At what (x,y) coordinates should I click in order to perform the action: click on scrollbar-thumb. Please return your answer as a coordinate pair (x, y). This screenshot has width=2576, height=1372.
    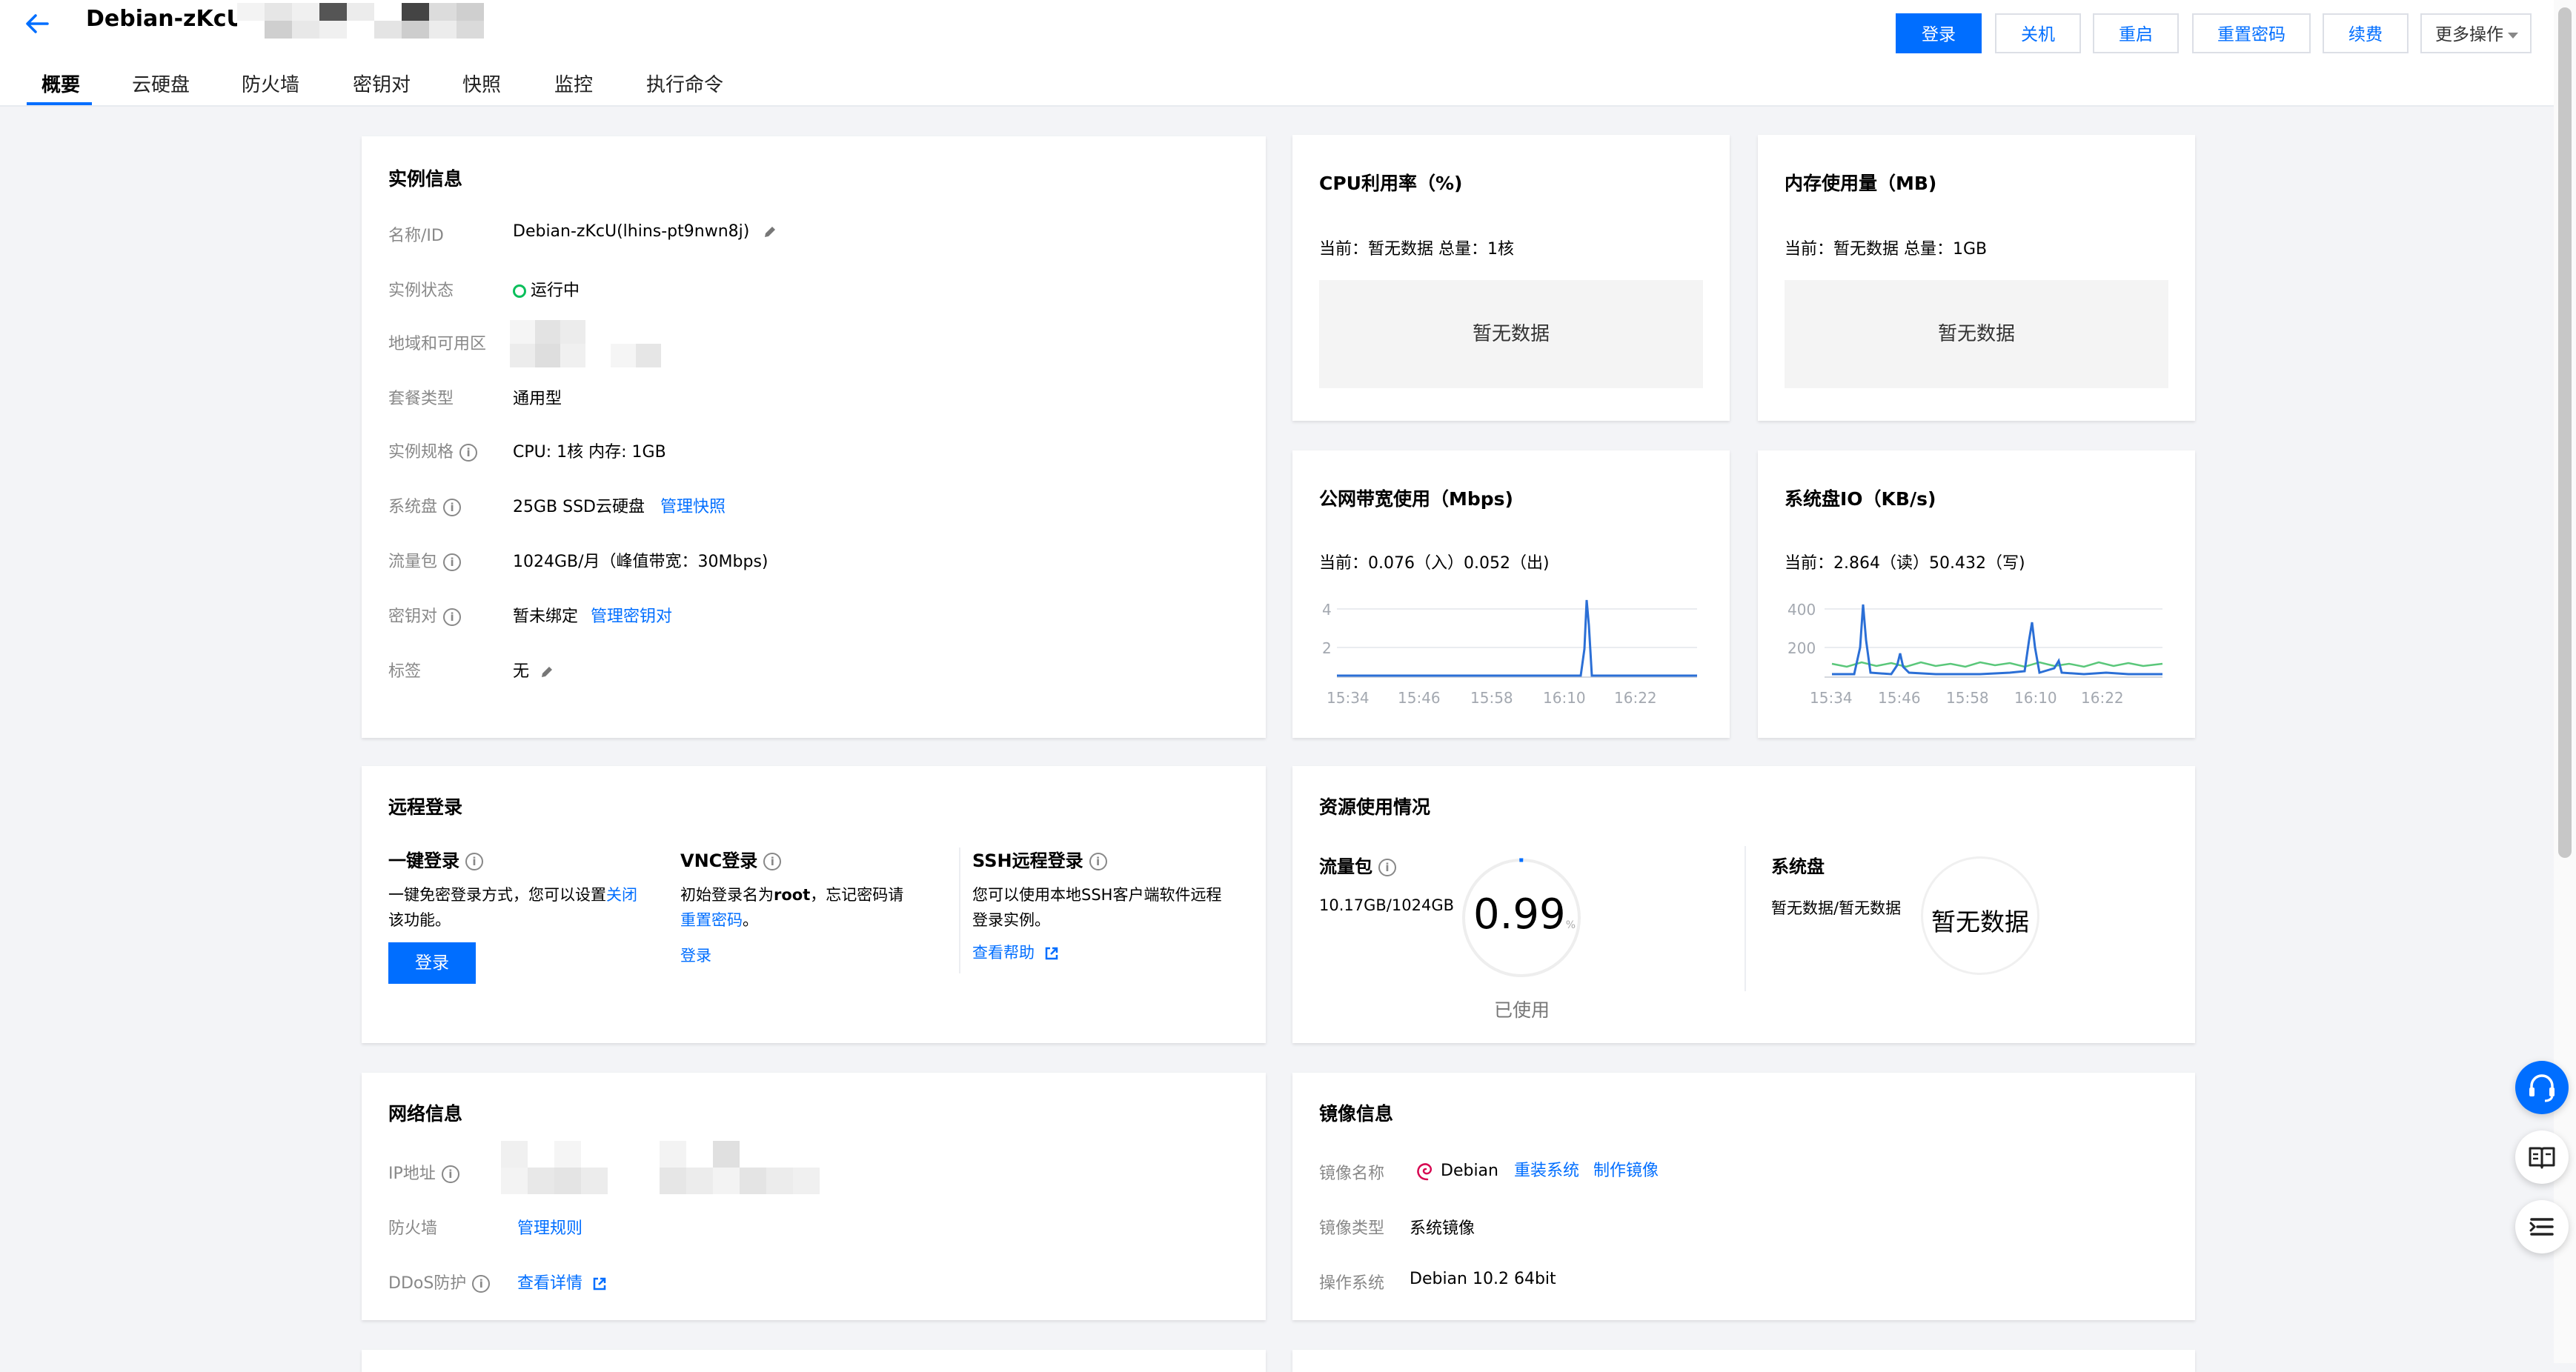
    Looking at the image, I should click on (2565, 433).